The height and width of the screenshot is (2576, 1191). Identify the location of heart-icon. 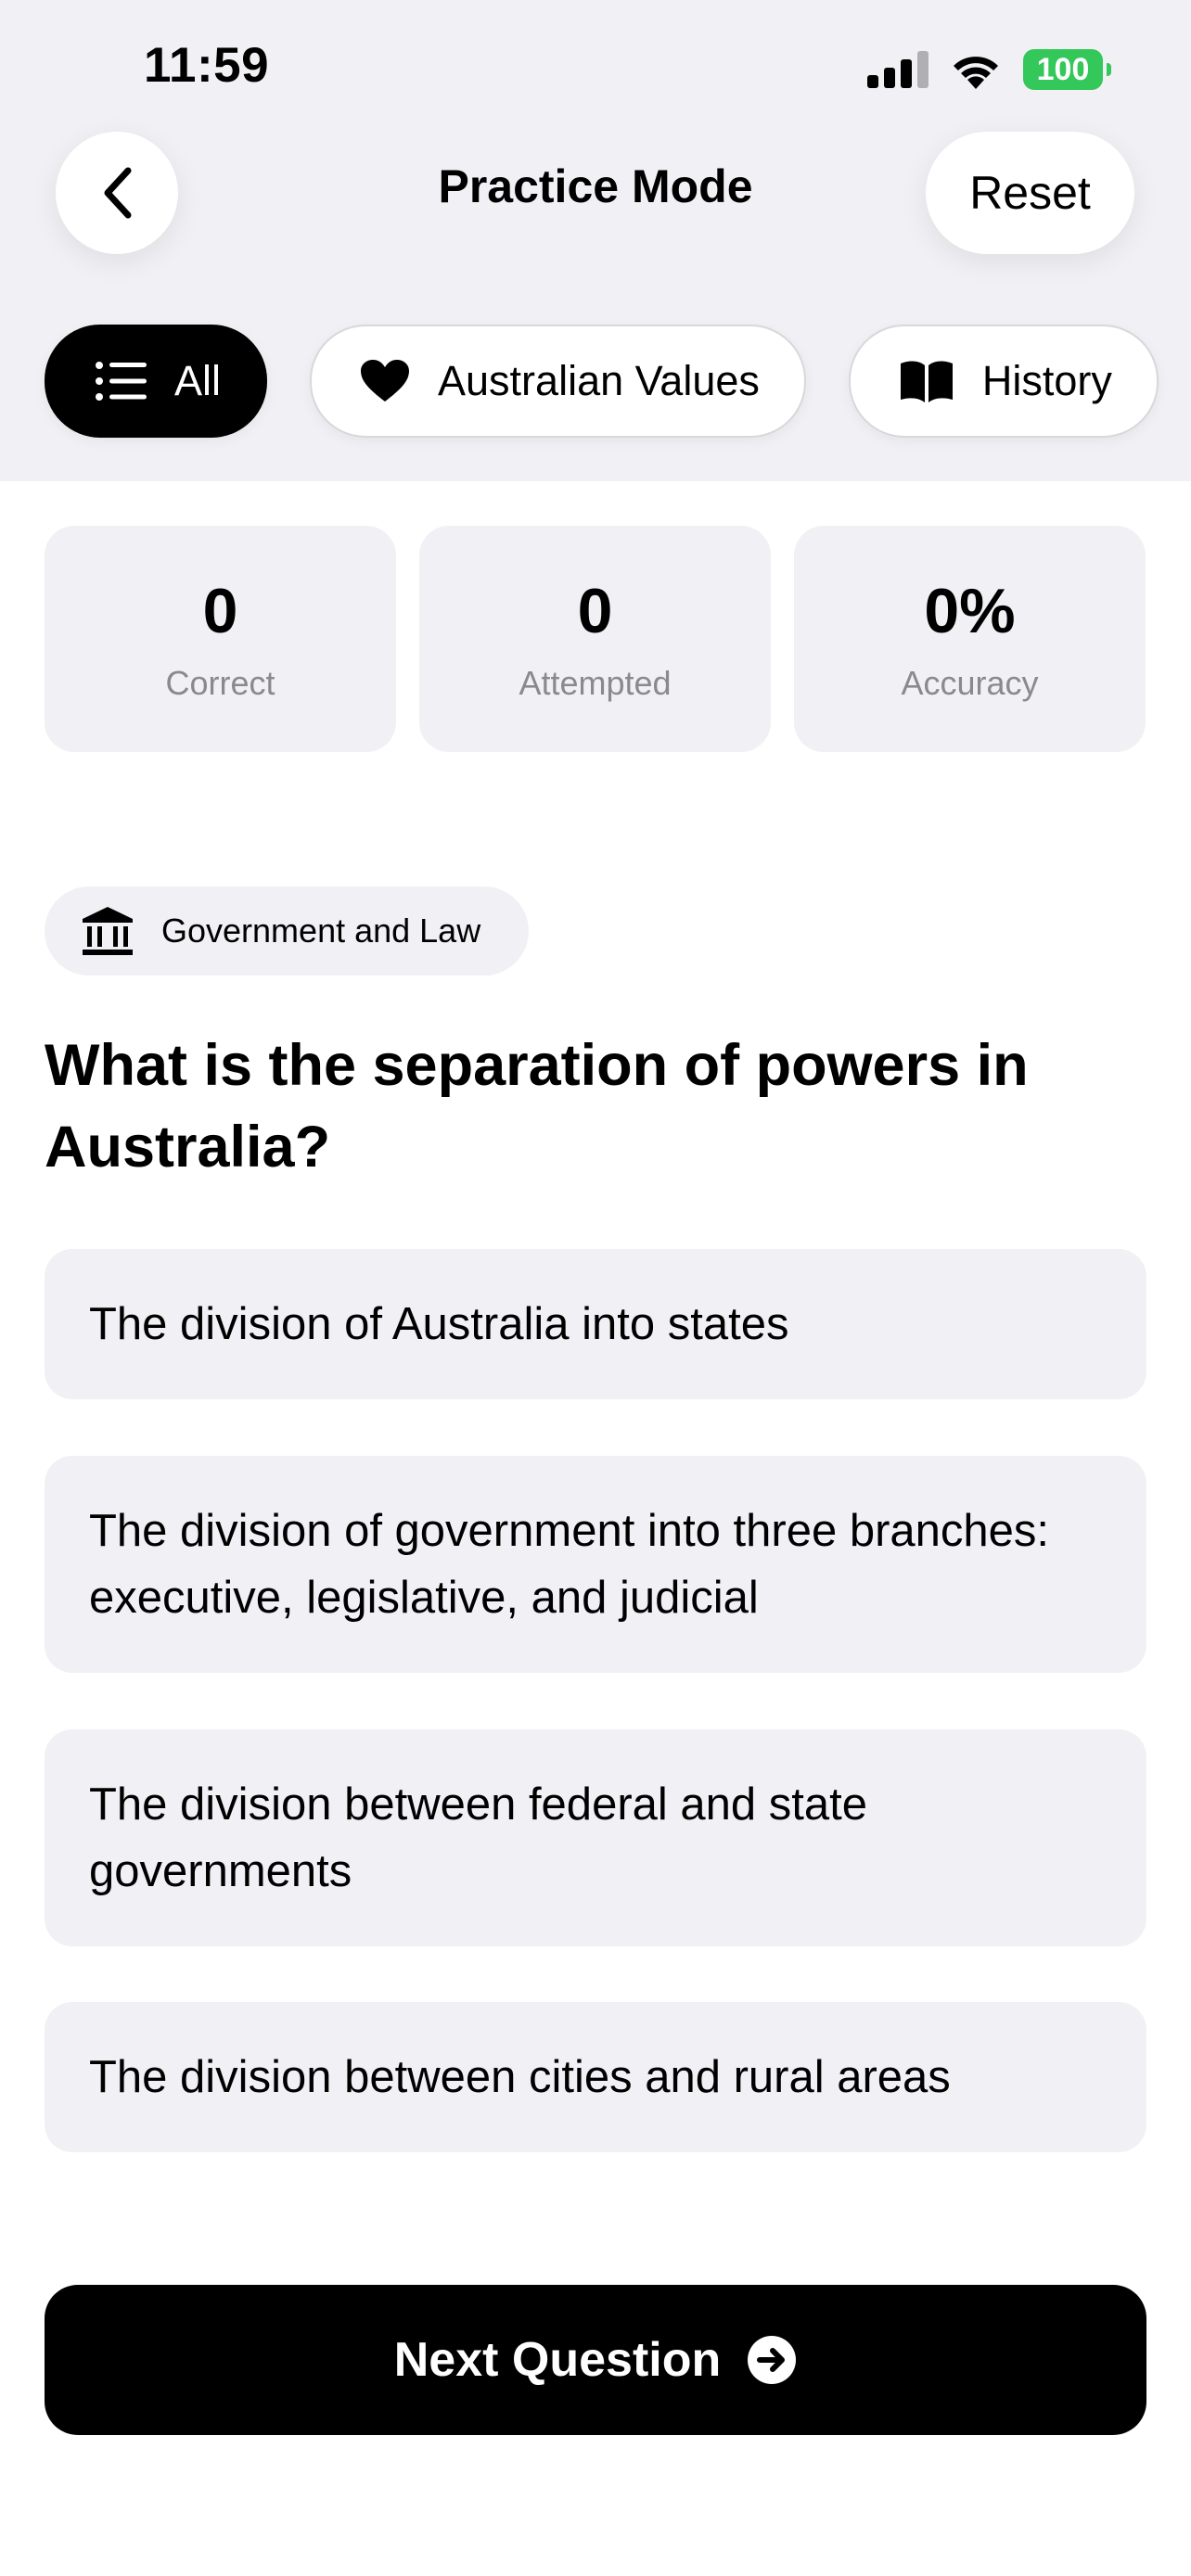
(386, 381).